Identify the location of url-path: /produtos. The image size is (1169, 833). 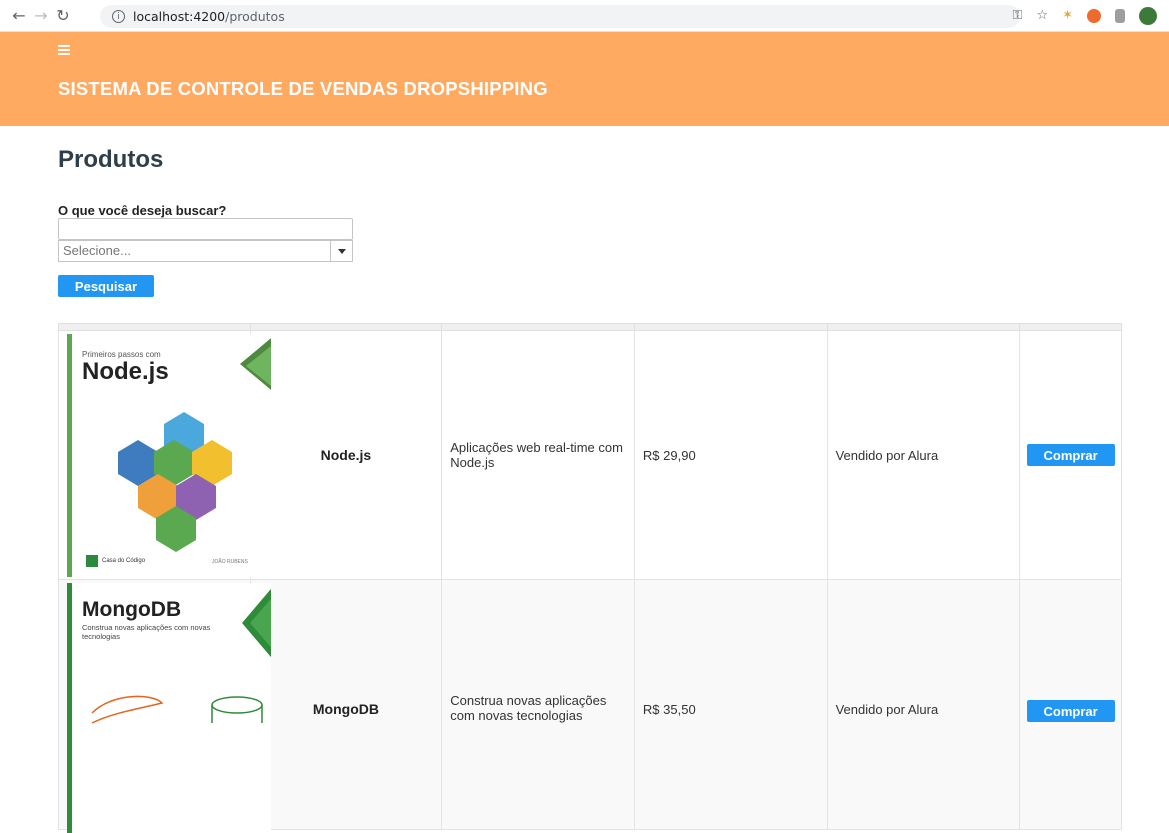
(255, 16).